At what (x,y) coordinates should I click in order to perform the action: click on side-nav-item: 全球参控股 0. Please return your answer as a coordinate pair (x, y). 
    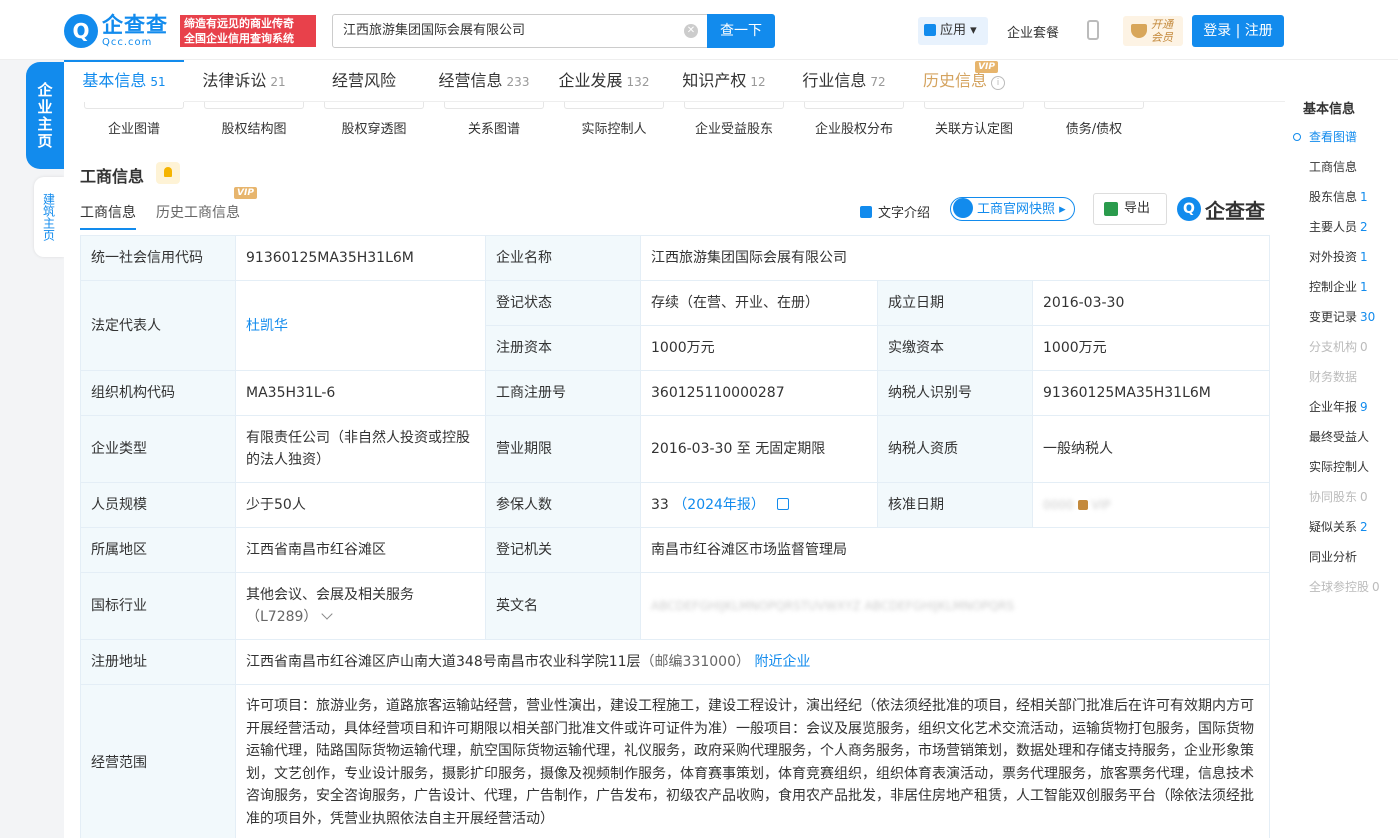
    Looking at the image, I should click on (1353, 587).